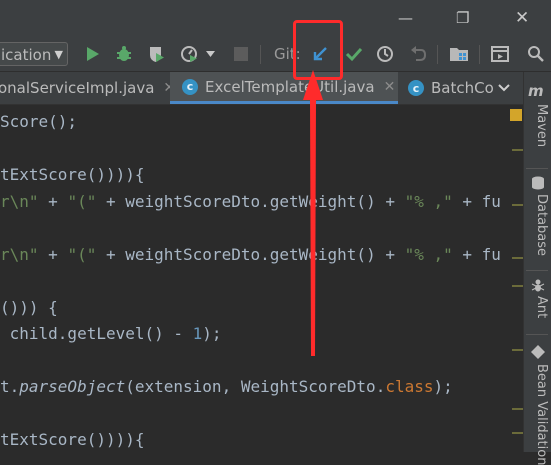 The width and height of the screenshot is (551, 465). What do you see at coordinates (96, 333) in the screenshot?
I see `code-token: child.getLevel() -` at bounding box center [96, 333].